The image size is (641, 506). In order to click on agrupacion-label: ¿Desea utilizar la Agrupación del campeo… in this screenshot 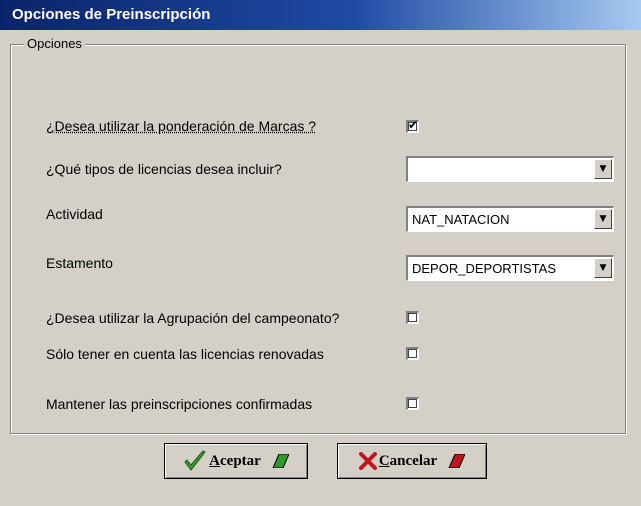, I will do `click(193, 318)`.